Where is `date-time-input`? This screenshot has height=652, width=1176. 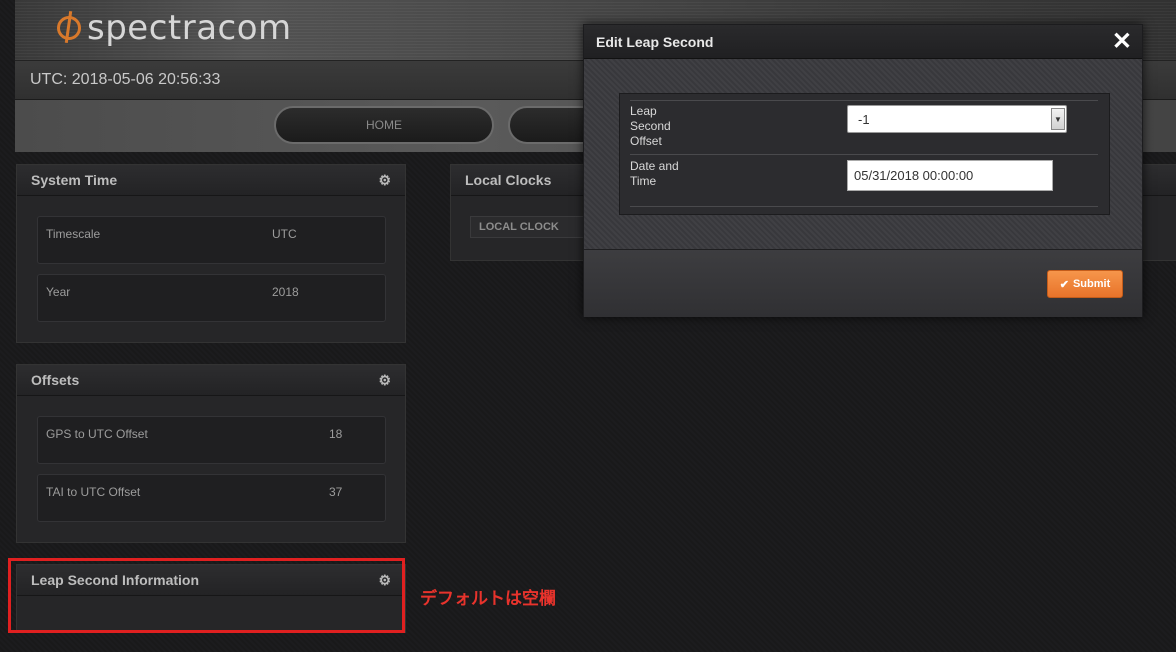 date-time-input is located at coordinates (950, 175).